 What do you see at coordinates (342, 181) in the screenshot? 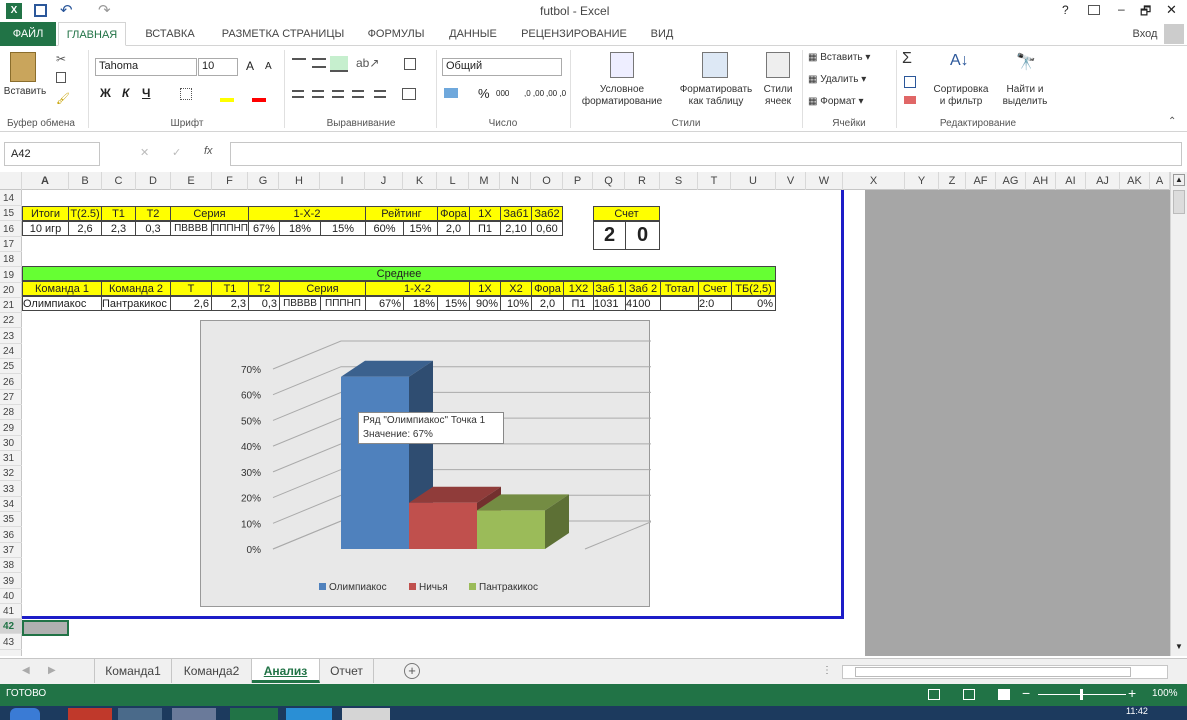
I see `column-header: I` at bounding box center [342, 181].